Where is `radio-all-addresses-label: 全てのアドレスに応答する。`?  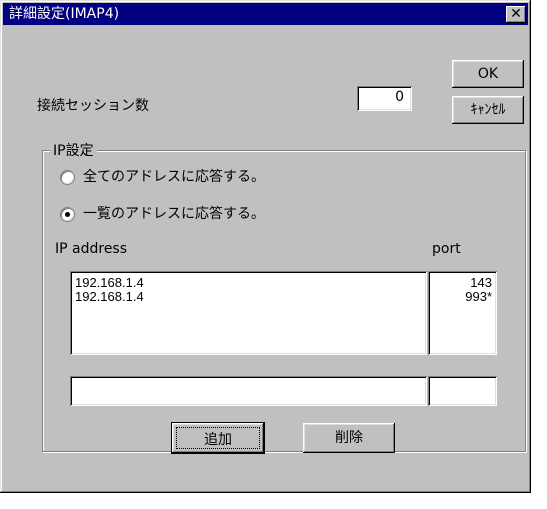 radio-all-addresses-label: 全てのアドレスに応答する。 is located at coordinates (174, 176).